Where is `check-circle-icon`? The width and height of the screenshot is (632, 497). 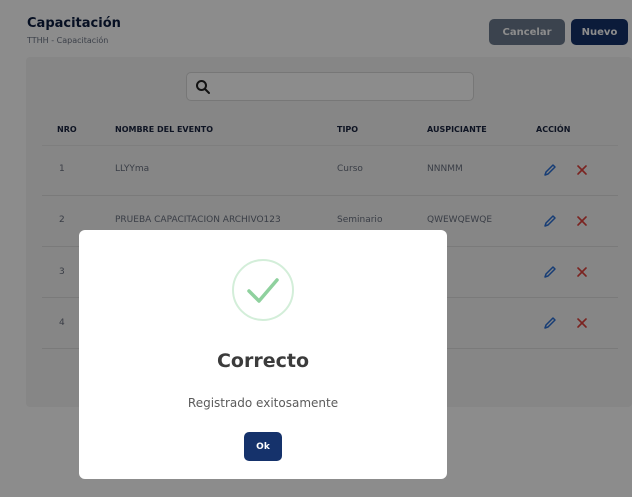
check-circle-icon is located at coordinates (263, 290).